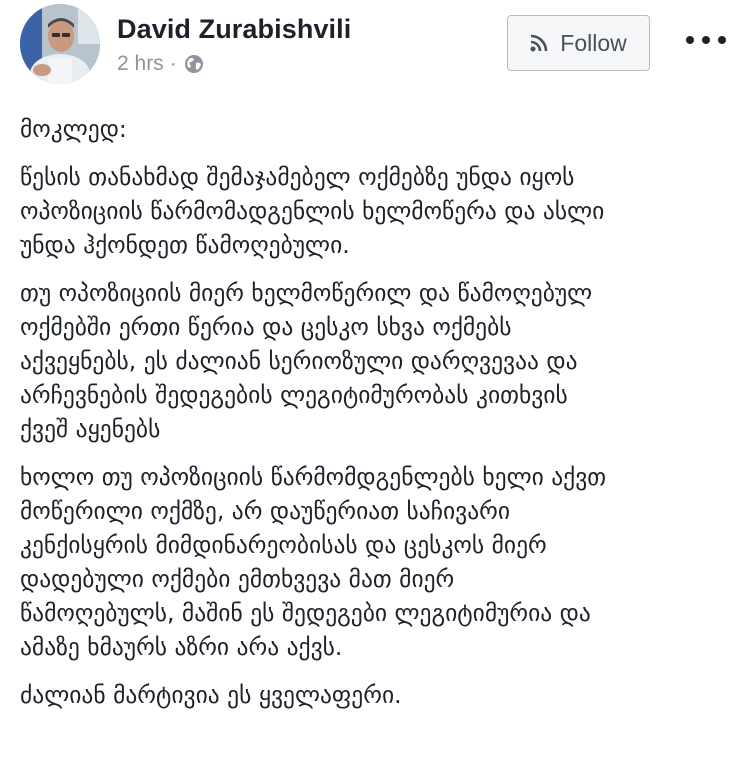 This screenshot has height=769, width=750. What do you see at coordinates (234, 29) in the screenshot?
I see `author-name: David Zurabishvili` at bounding box center [234, 29].